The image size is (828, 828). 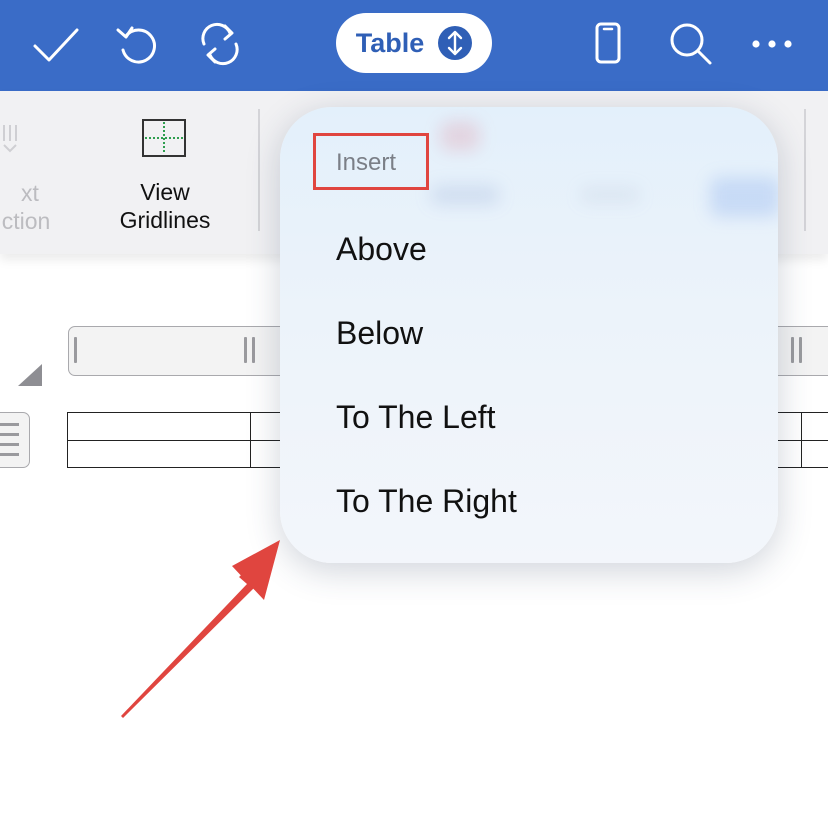 I want to click on text-selection-label-1: xt, so click(x=30, y=193).